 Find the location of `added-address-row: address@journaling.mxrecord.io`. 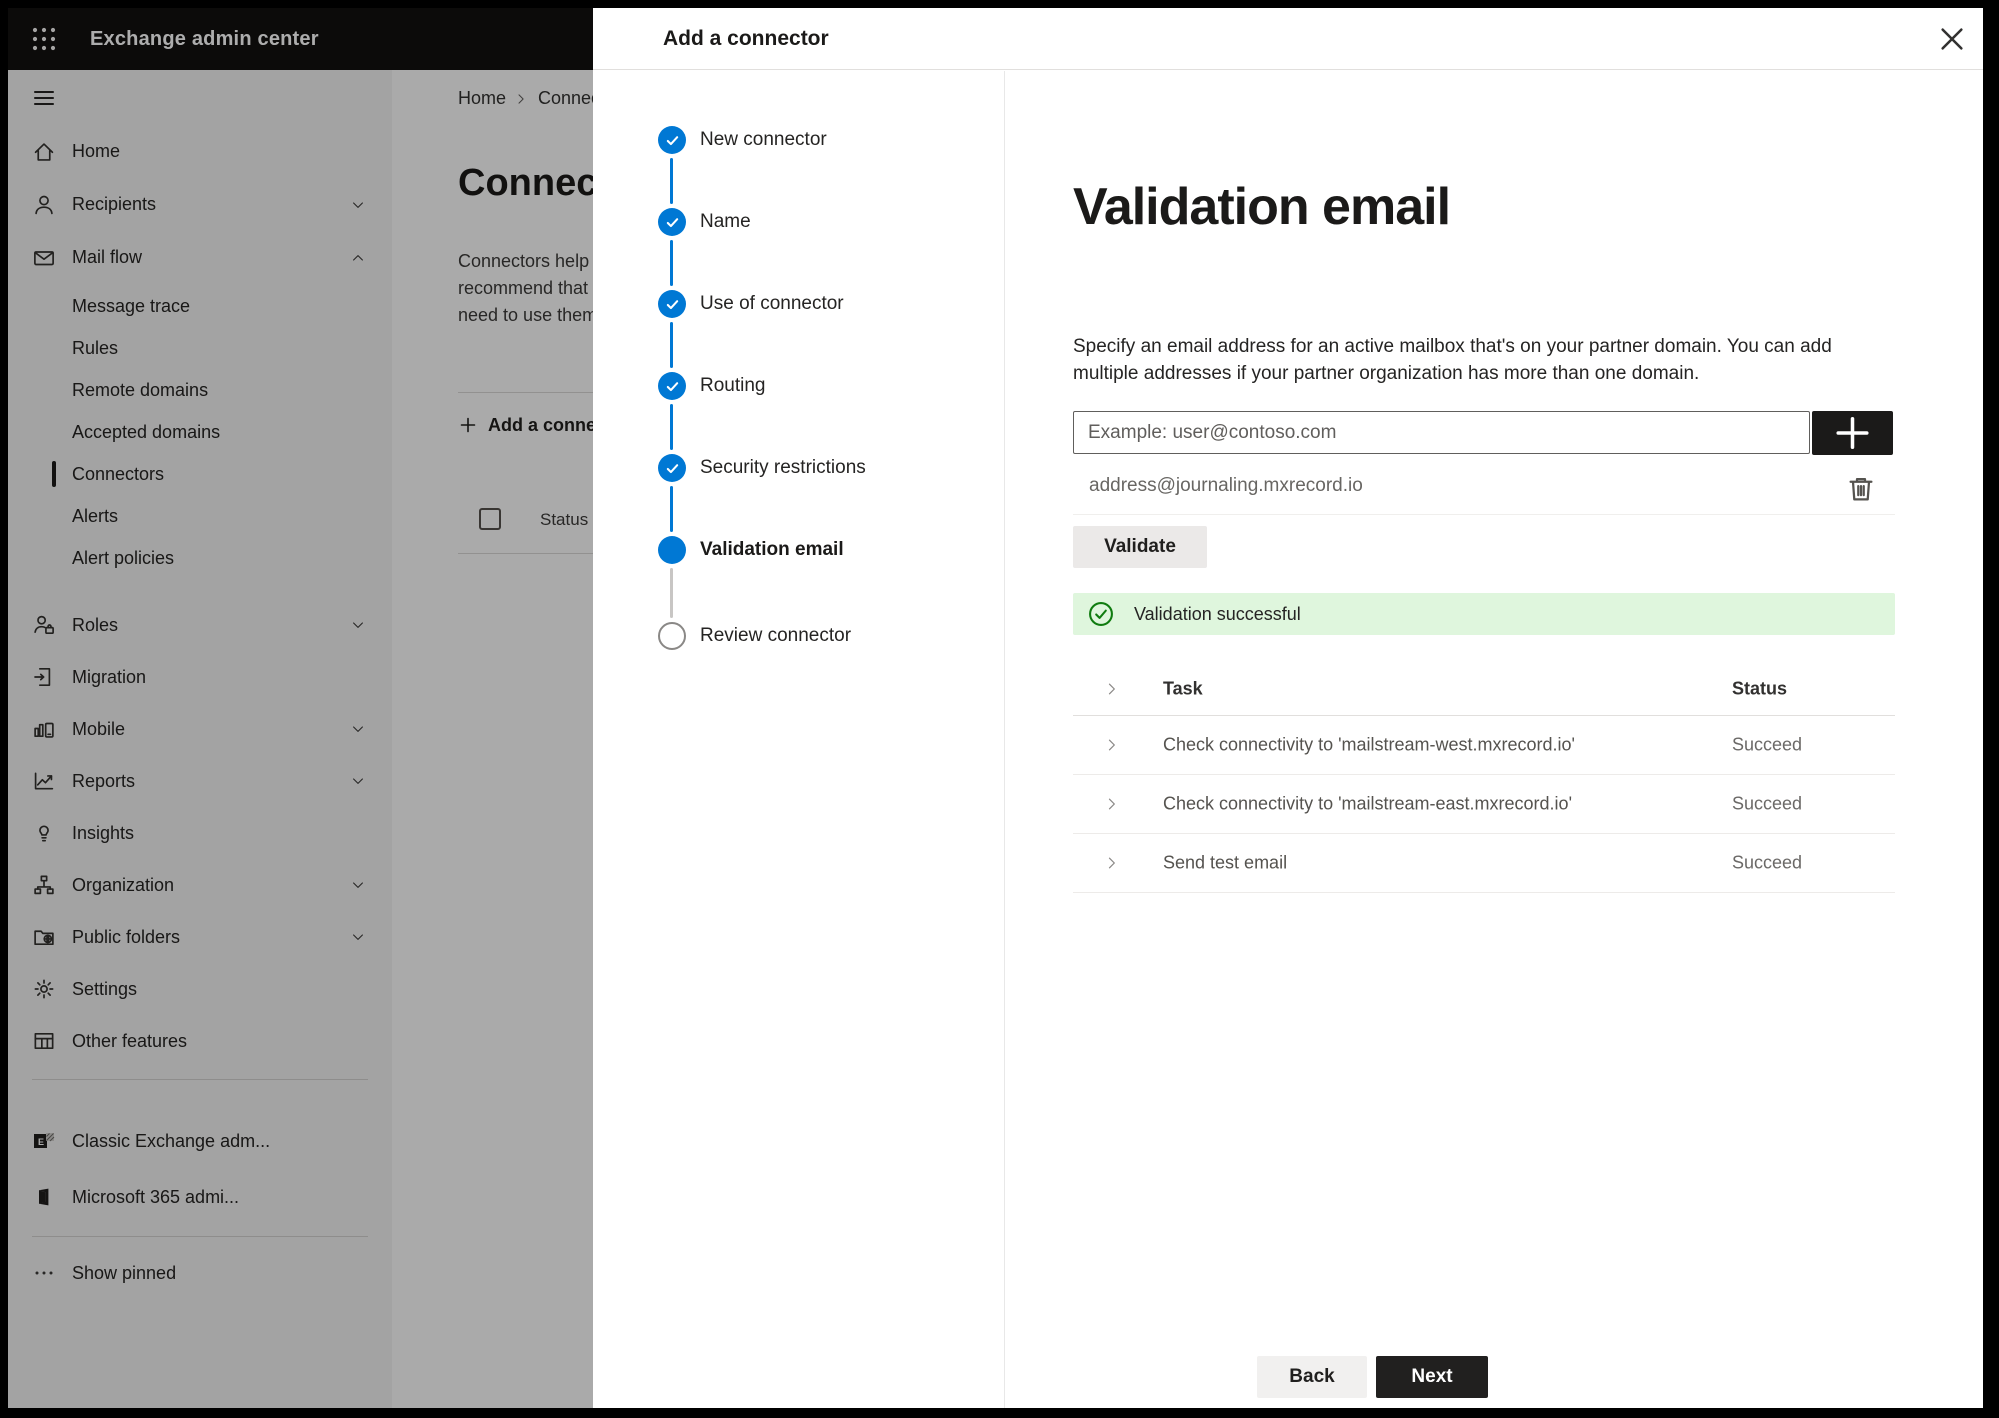

added-address-row: address@journaling.mxrecord.io is located at coordinates (1484, 489).